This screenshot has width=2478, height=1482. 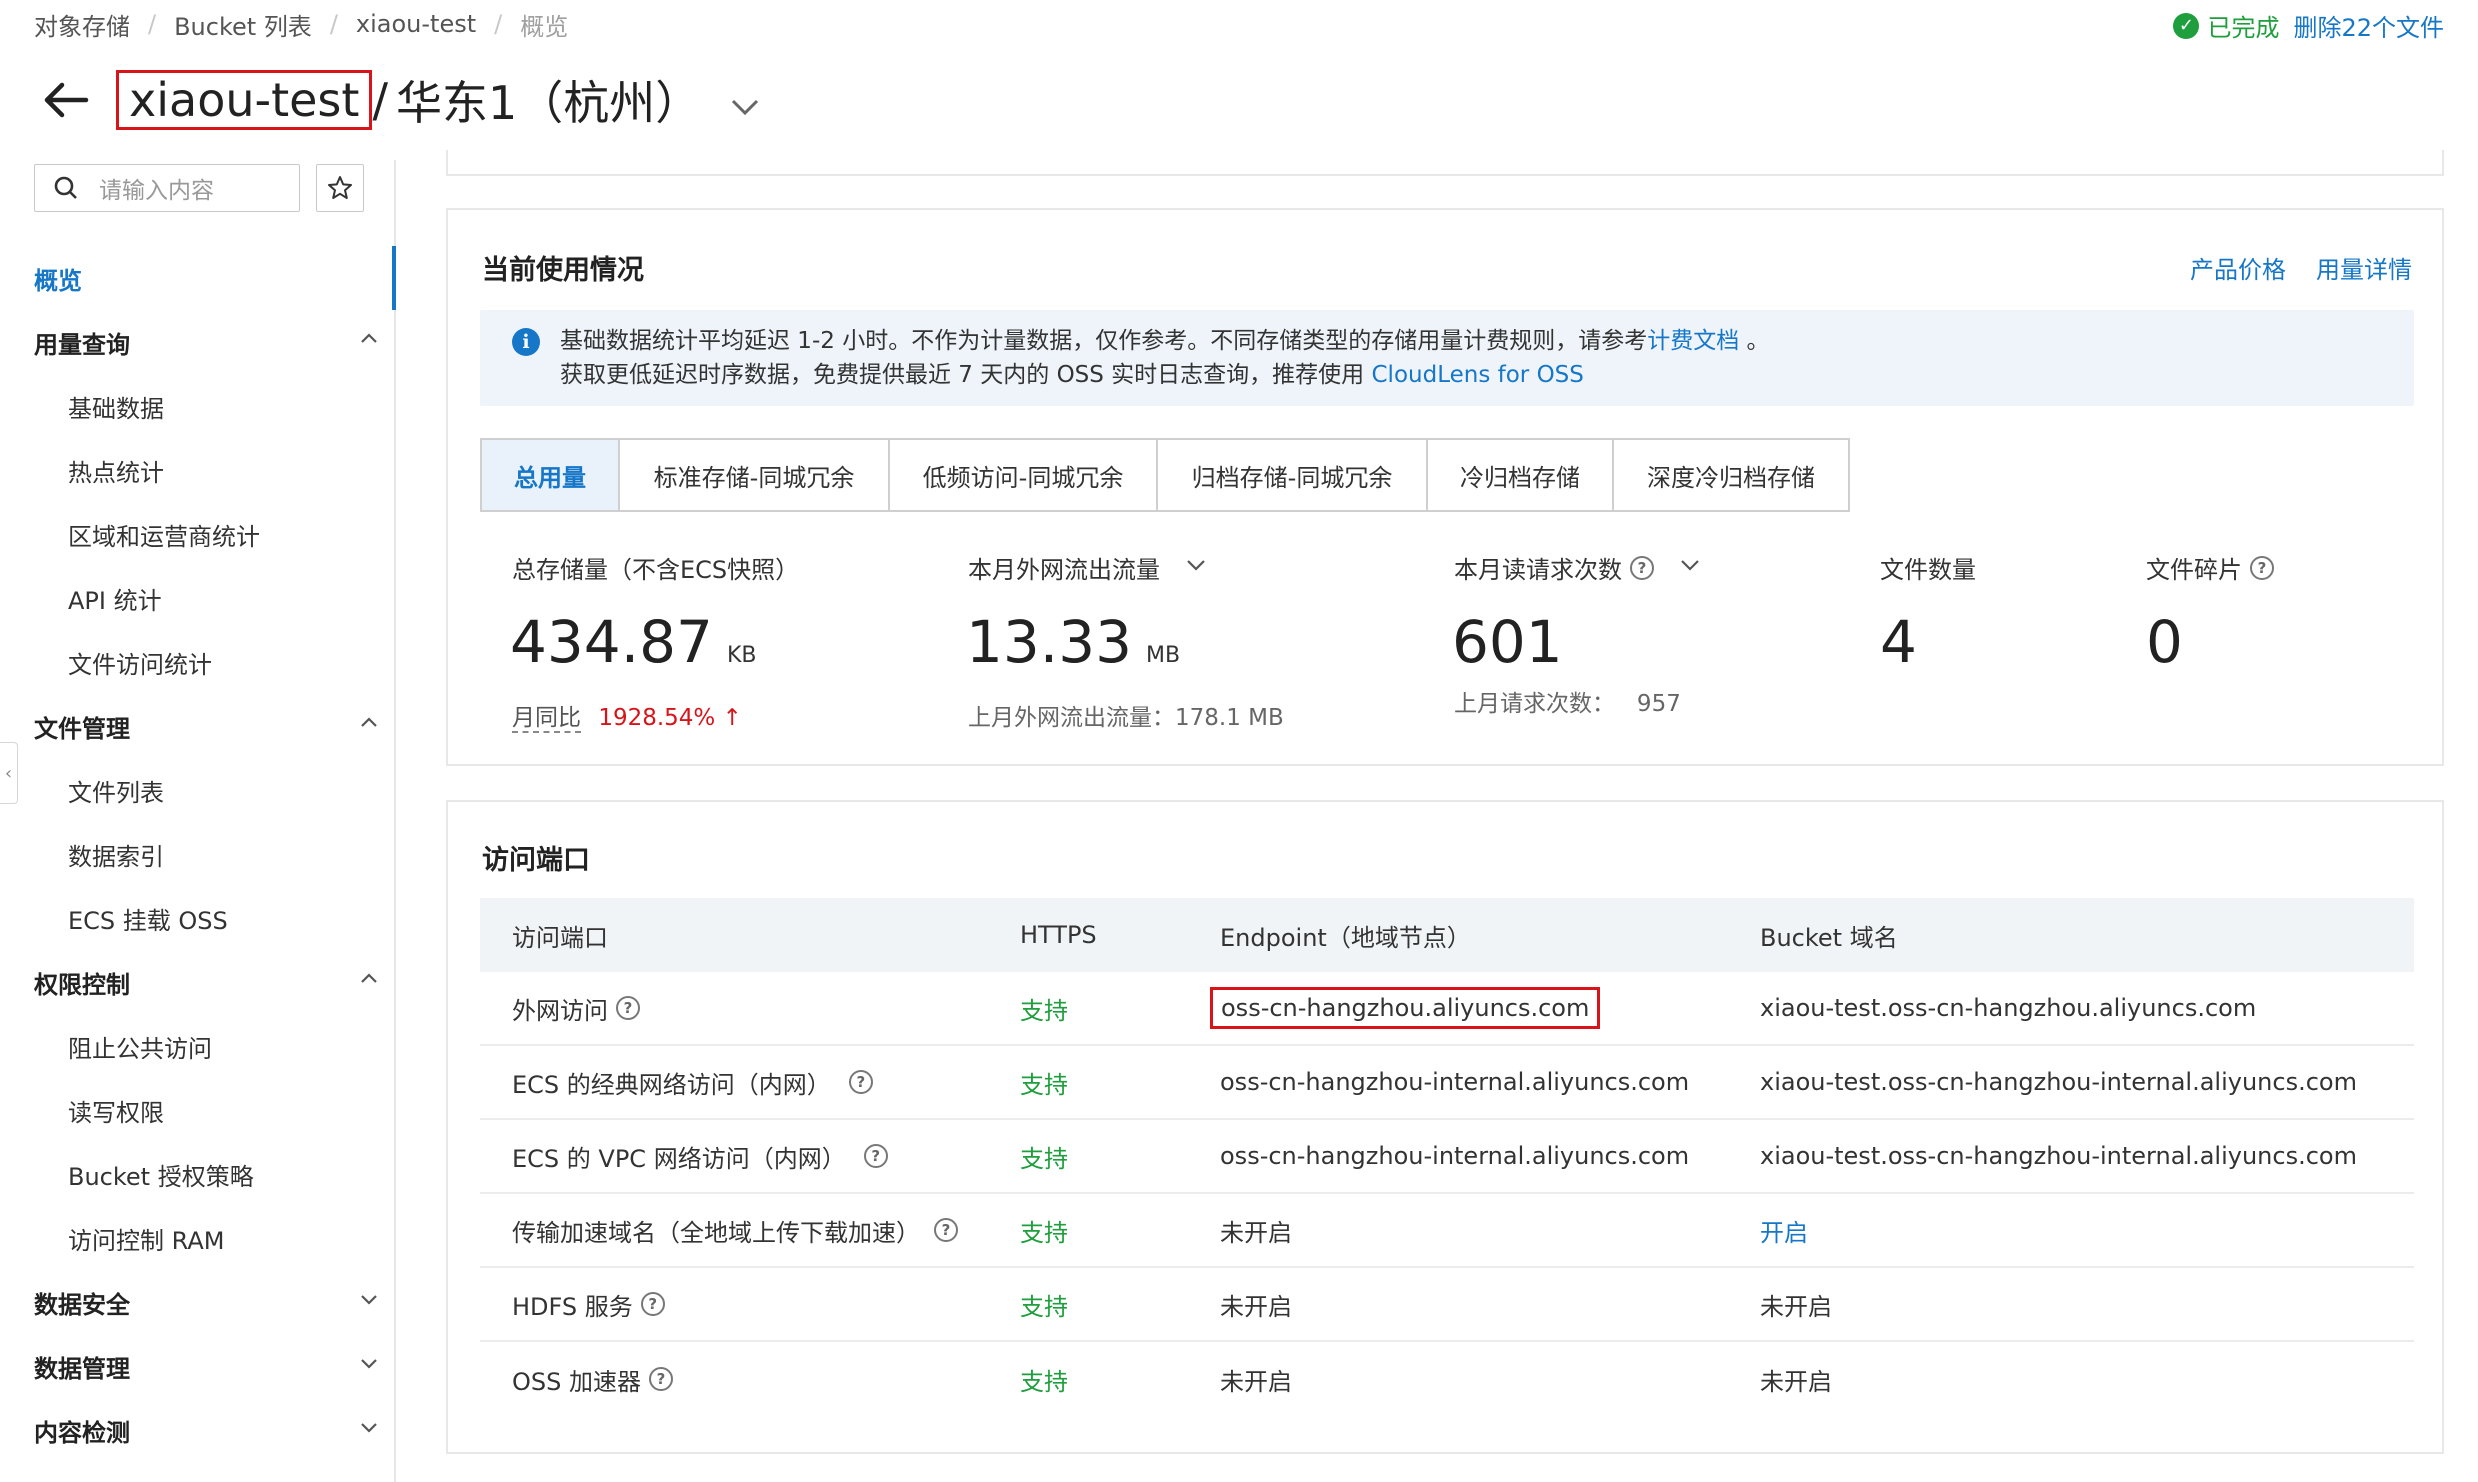 I want to click on files-metric-label: 文件数量, so click(x=1928, y=570).